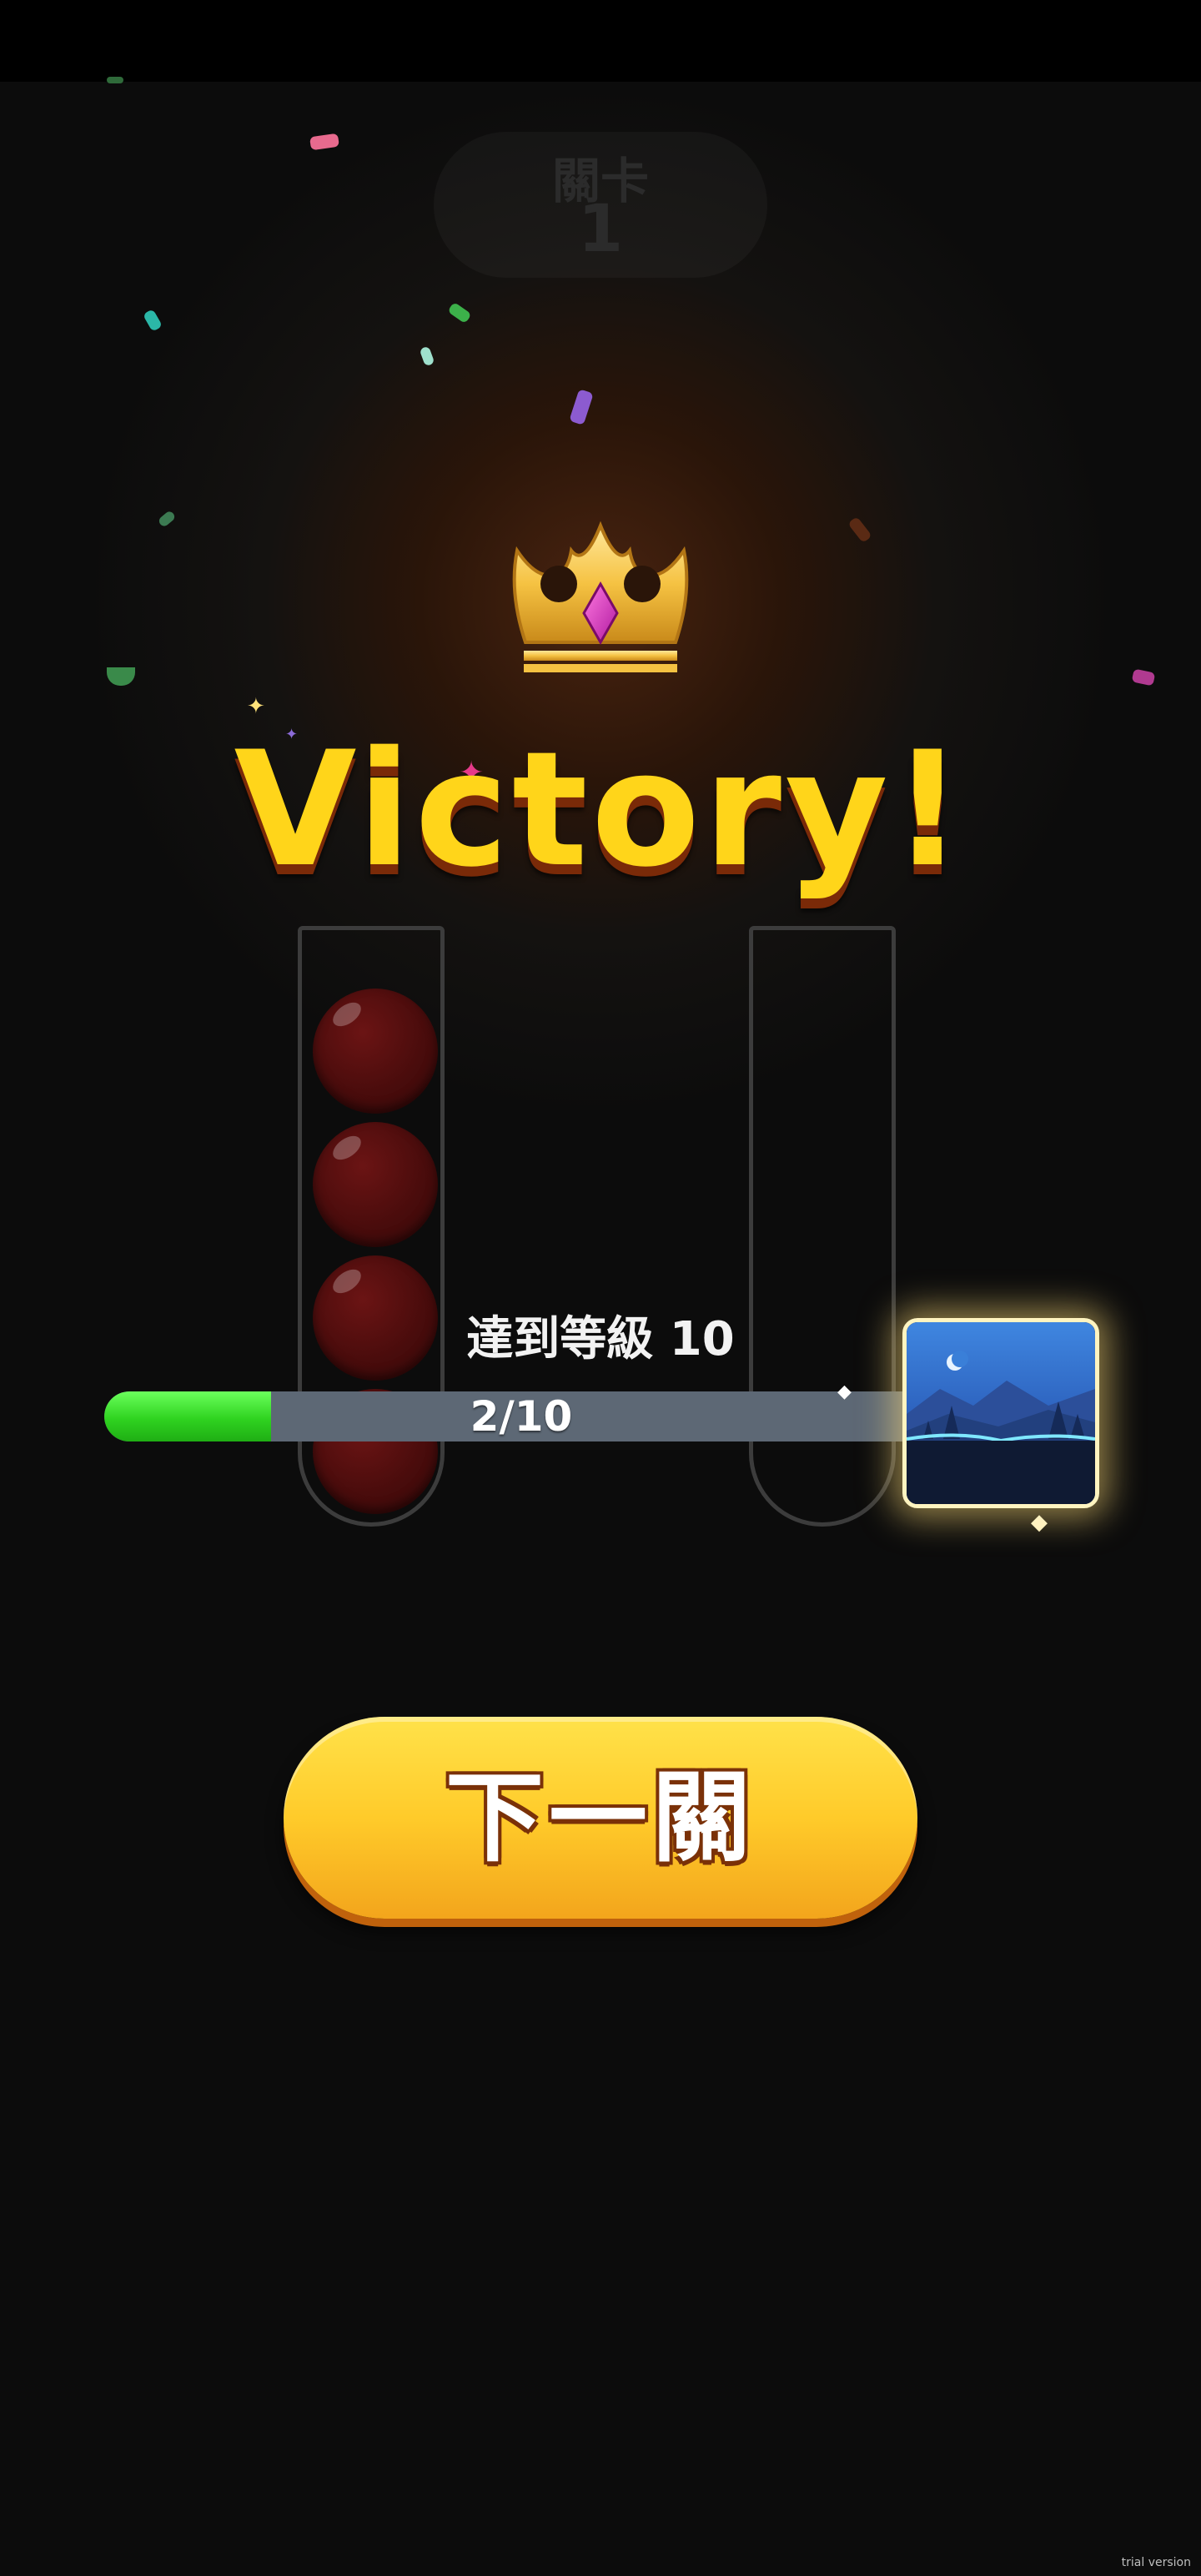 The image size is (1201, 2576). What do you see at coordinates (1156, 2562) in the screenshot?
I see `watermark: trial version` at bounding box center [1156, 2562].